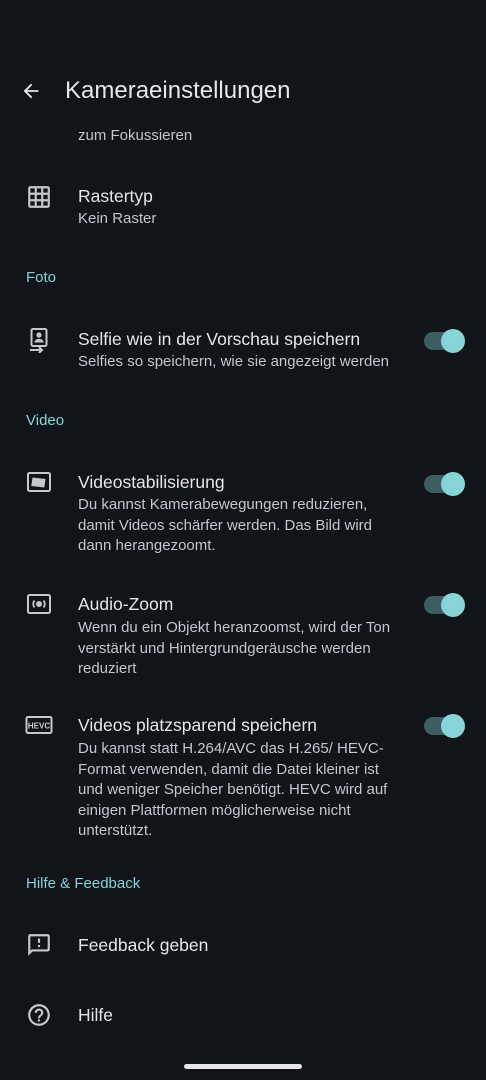 The image size is (486, 1080). I want to click on page-title: Kameraeinstellungen, so click(178, 90).